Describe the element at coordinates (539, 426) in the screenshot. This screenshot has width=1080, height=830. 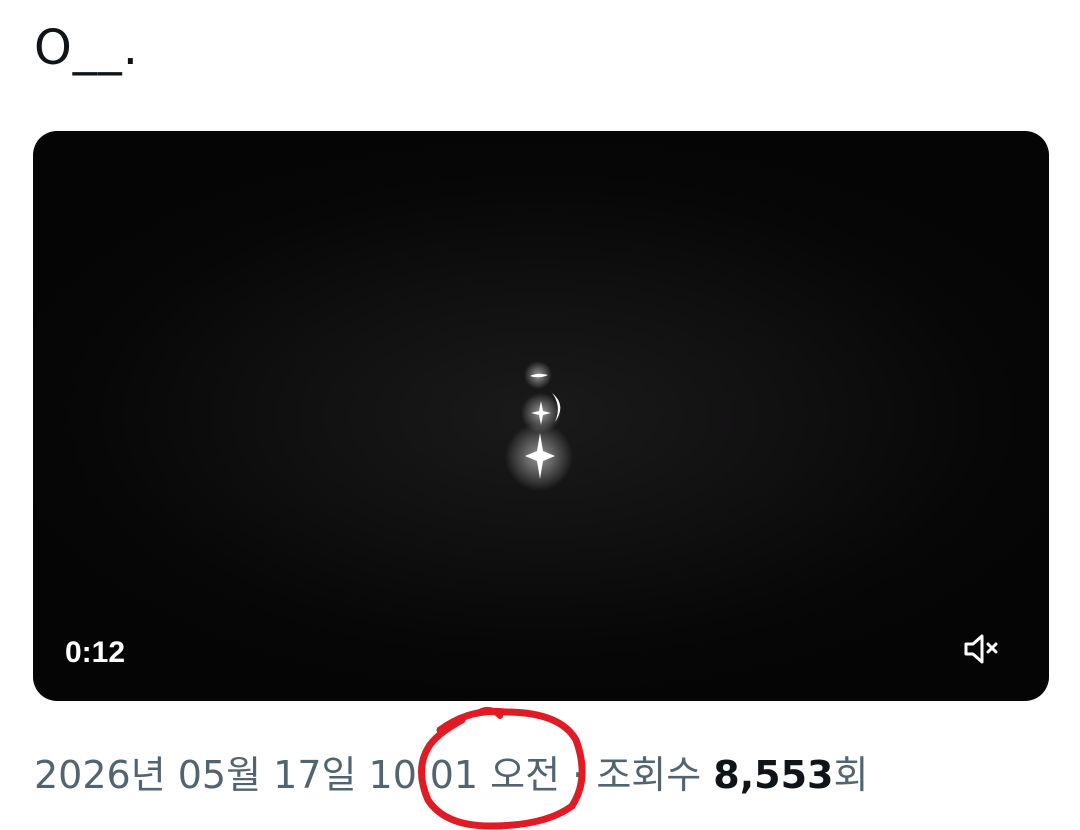
I see `sparkle-moon-icon` at that location.